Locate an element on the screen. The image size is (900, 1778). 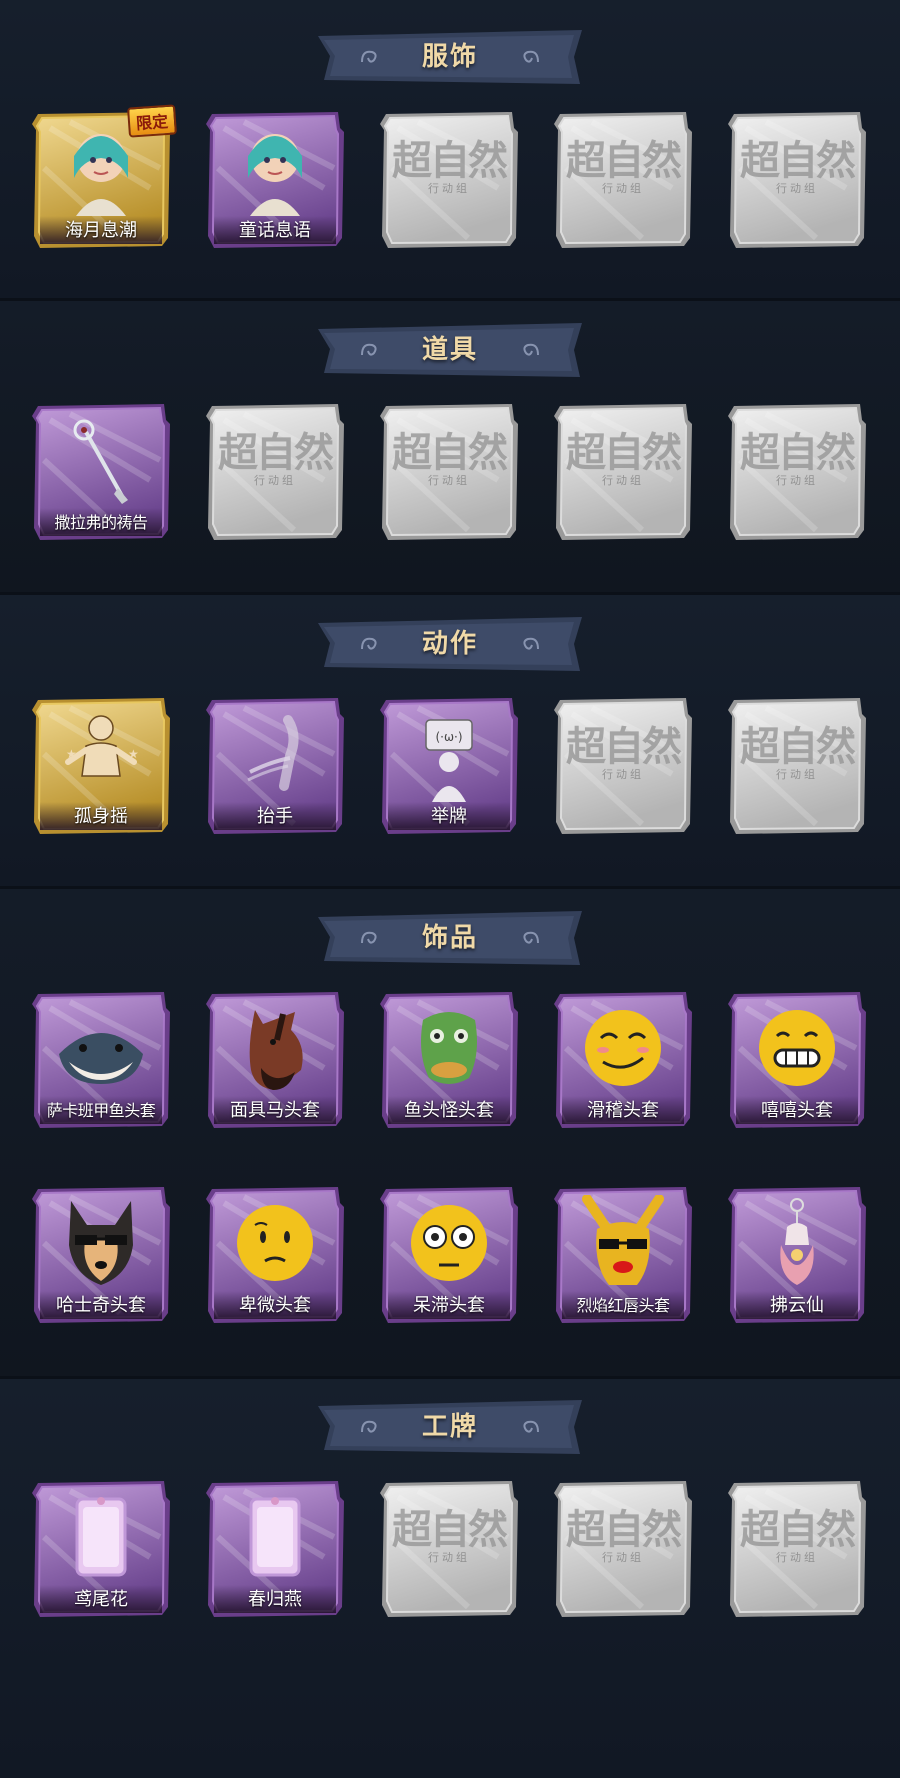
section-header: 工牌 is located at coordinates (450, 1427).